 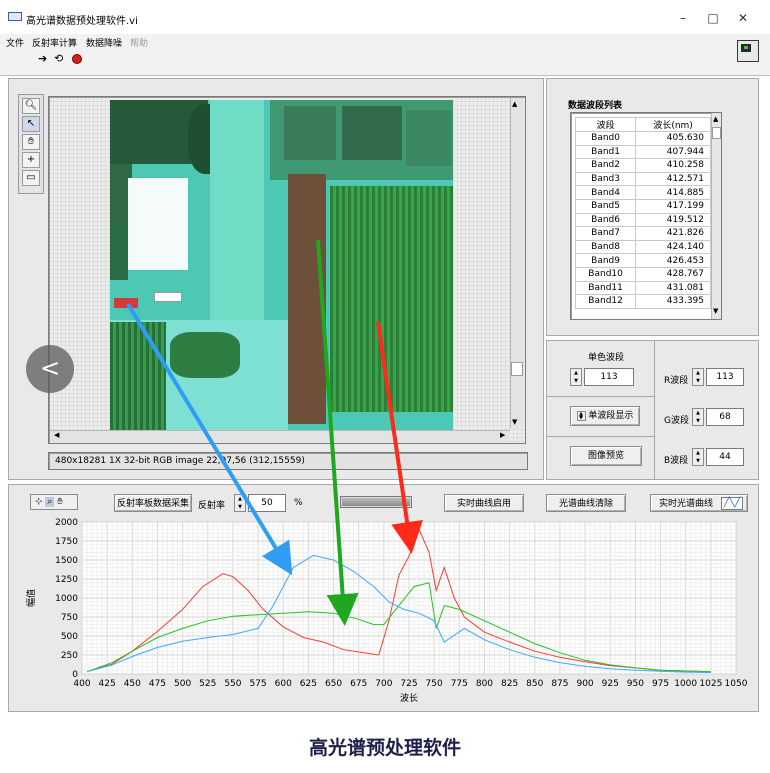 I want to click on single-band-display-button: ▲ ▼ 单波段显示, so click(x=605, y=416).